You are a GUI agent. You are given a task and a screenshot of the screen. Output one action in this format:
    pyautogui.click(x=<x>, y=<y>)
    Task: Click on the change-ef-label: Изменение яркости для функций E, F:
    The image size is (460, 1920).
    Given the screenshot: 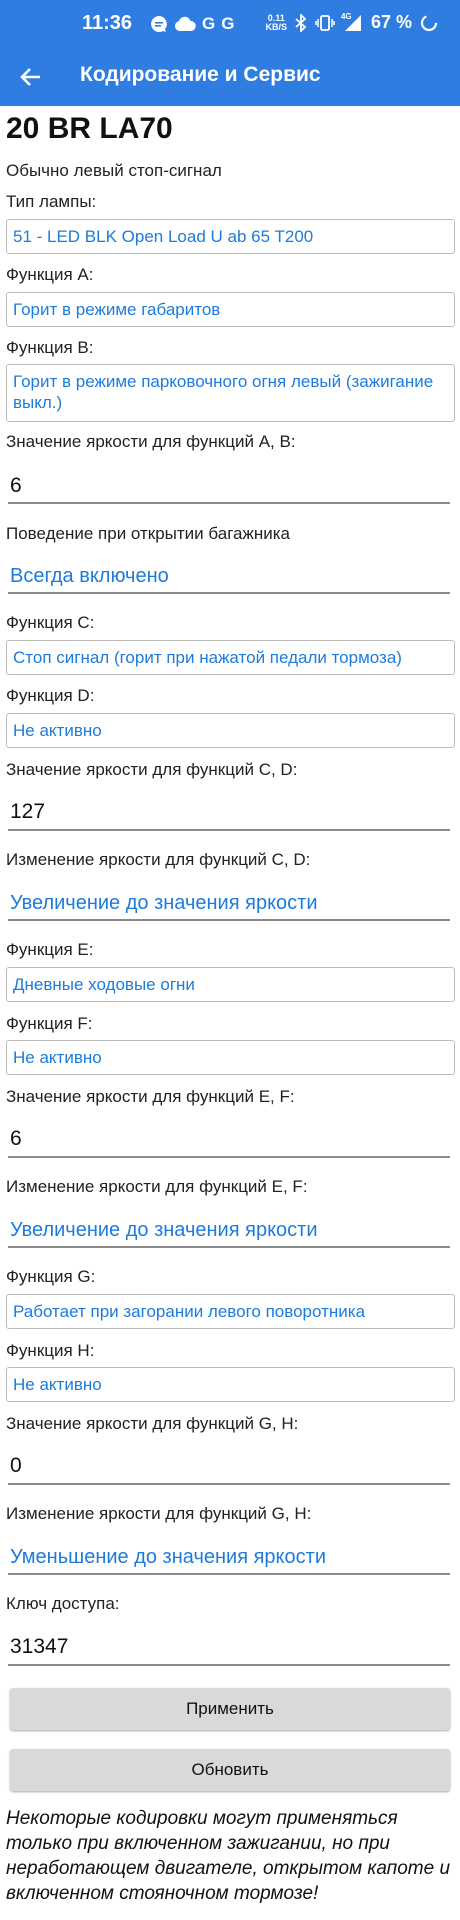 What is the action you would take?
    pyautogui.click(x=157, y=1186)
    